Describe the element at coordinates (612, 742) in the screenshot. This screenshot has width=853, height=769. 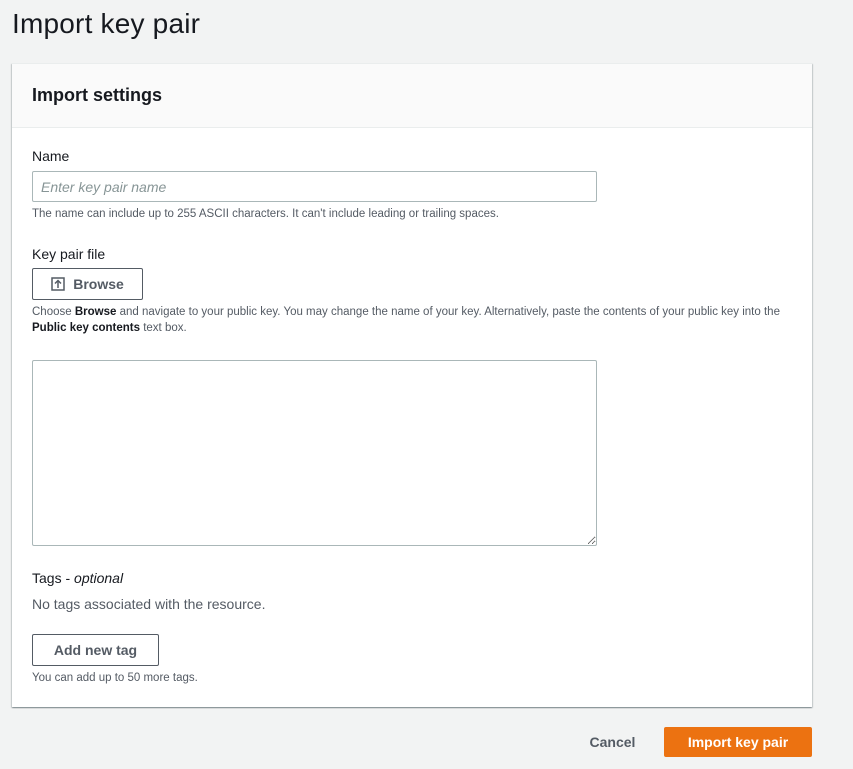
I see `cancel-button: Cancel` at that location.